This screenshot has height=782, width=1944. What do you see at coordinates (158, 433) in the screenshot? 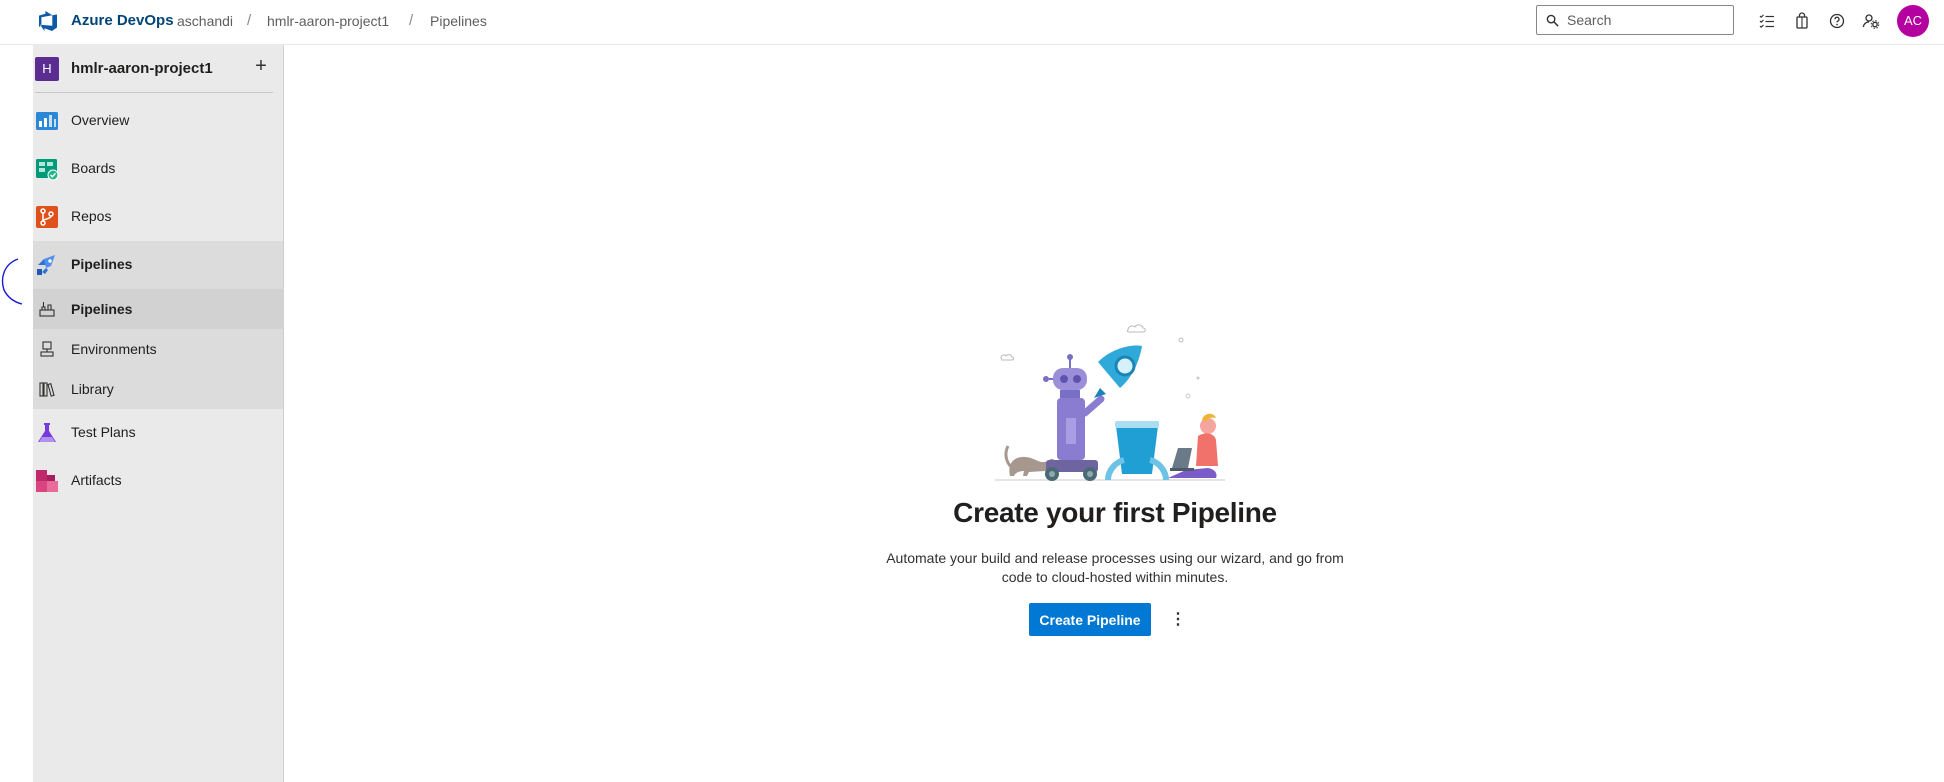
I see `sidebar-item-test-plans: Test Plans` at bounding box center [158, 433].